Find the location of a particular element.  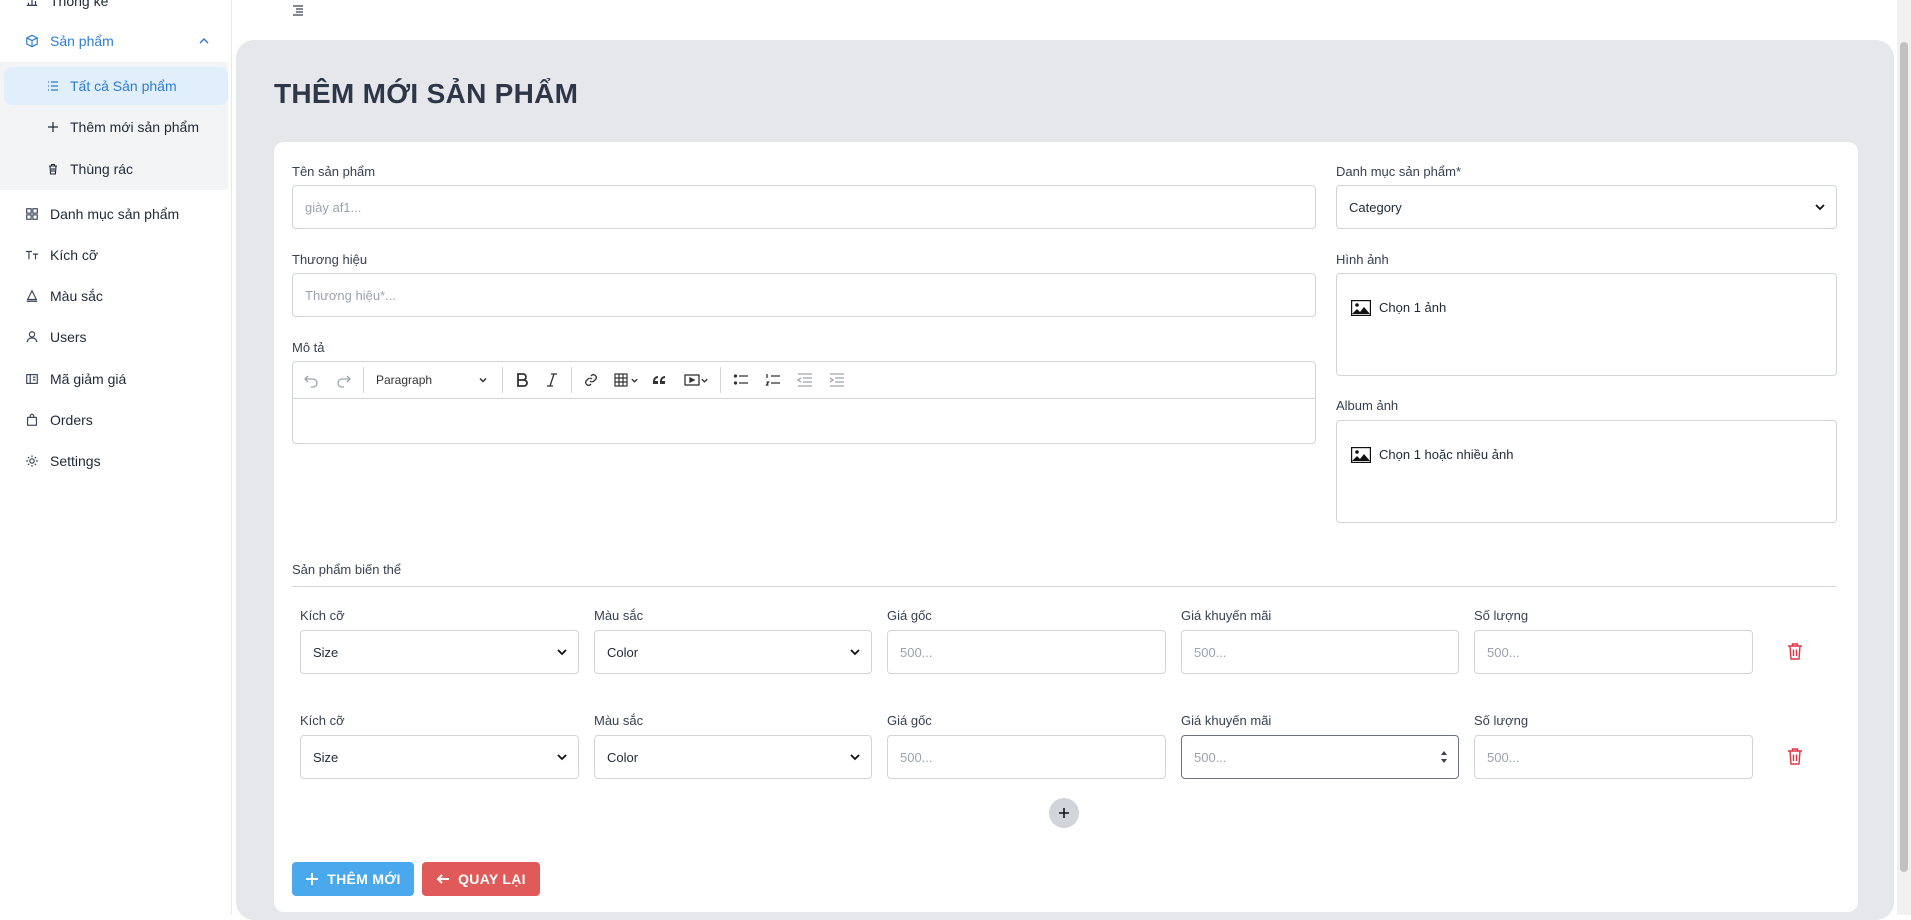

arrow-left-icon is located at coordinates (443, 879).